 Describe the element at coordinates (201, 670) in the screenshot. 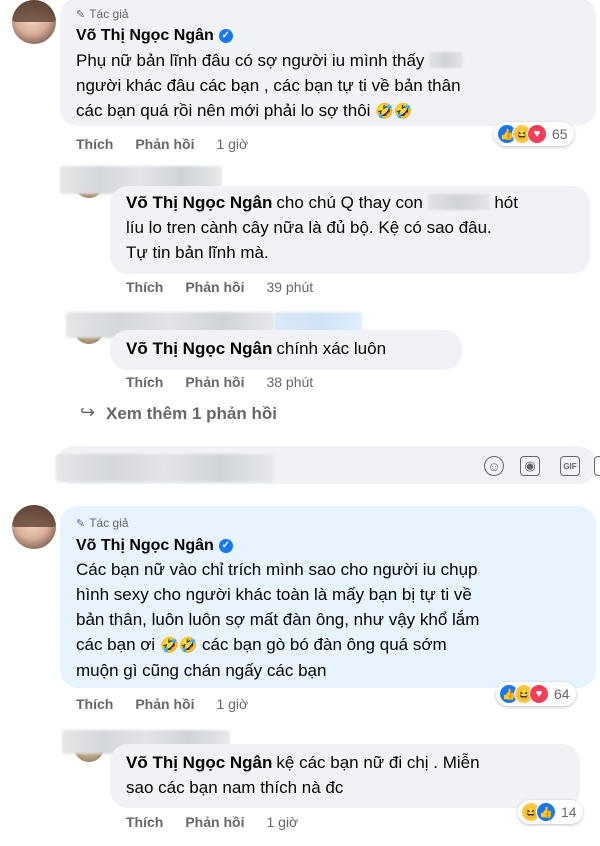

I see `comment-line: muộn gì cũng chán ngấy các bạn` at that location.